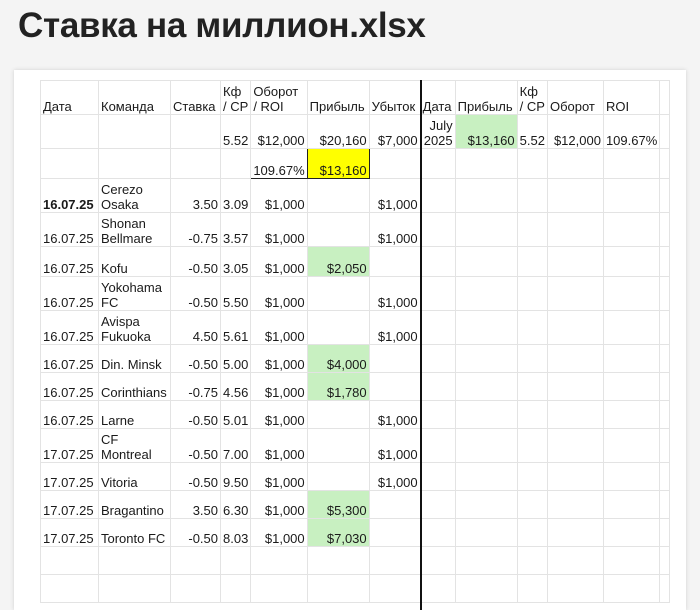  I want to click on bet-kf: 5.61, so click(235, 327).